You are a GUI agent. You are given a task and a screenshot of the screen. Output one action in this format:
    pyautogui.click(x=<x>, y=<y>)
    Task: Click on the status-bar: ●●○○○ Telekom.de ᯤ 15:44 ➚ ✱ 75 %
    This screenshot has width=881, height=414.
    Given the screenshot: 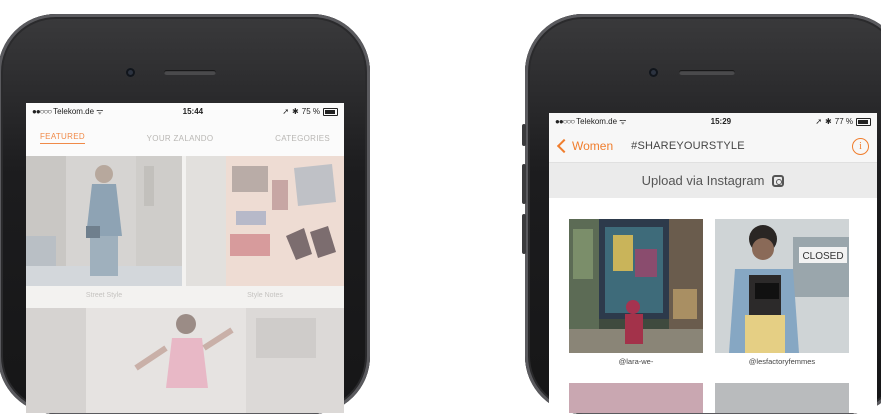 What is the action you would take?
    pyautogui.click(x=185, y=111)
    